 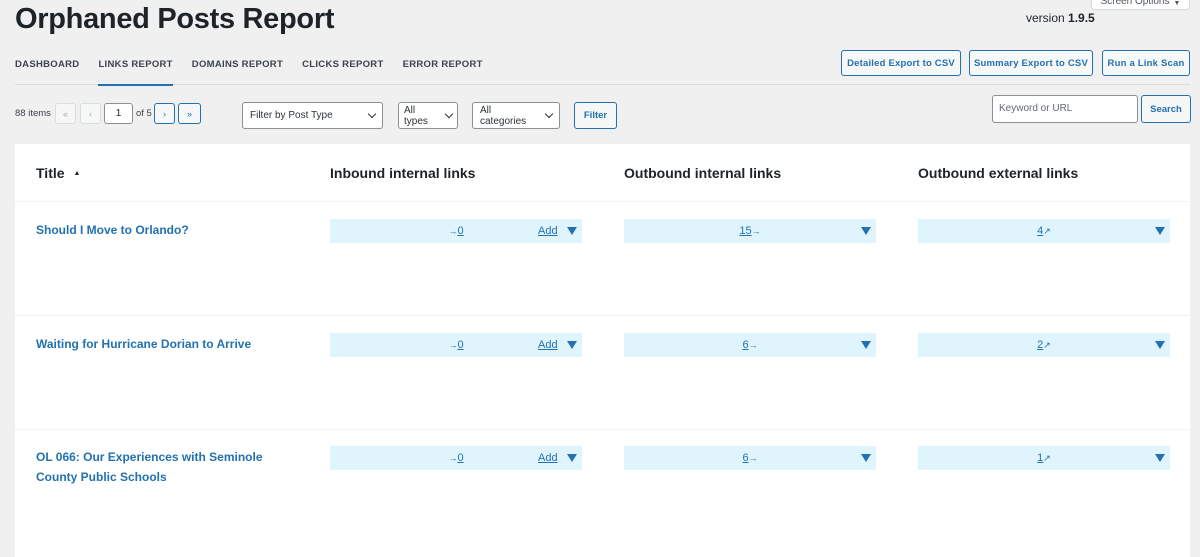 I want to click on outbound-external-cell: 2↗, so click(x=1044, y=345).